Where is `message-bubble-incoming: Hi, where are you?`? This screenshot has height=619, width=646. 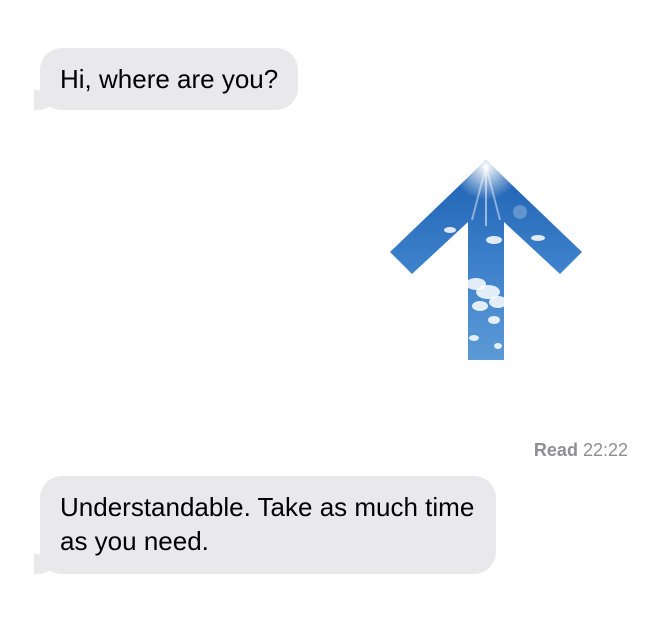 message-bubble-incoming: Hi, where are you? is located at coordinates (161, 79).